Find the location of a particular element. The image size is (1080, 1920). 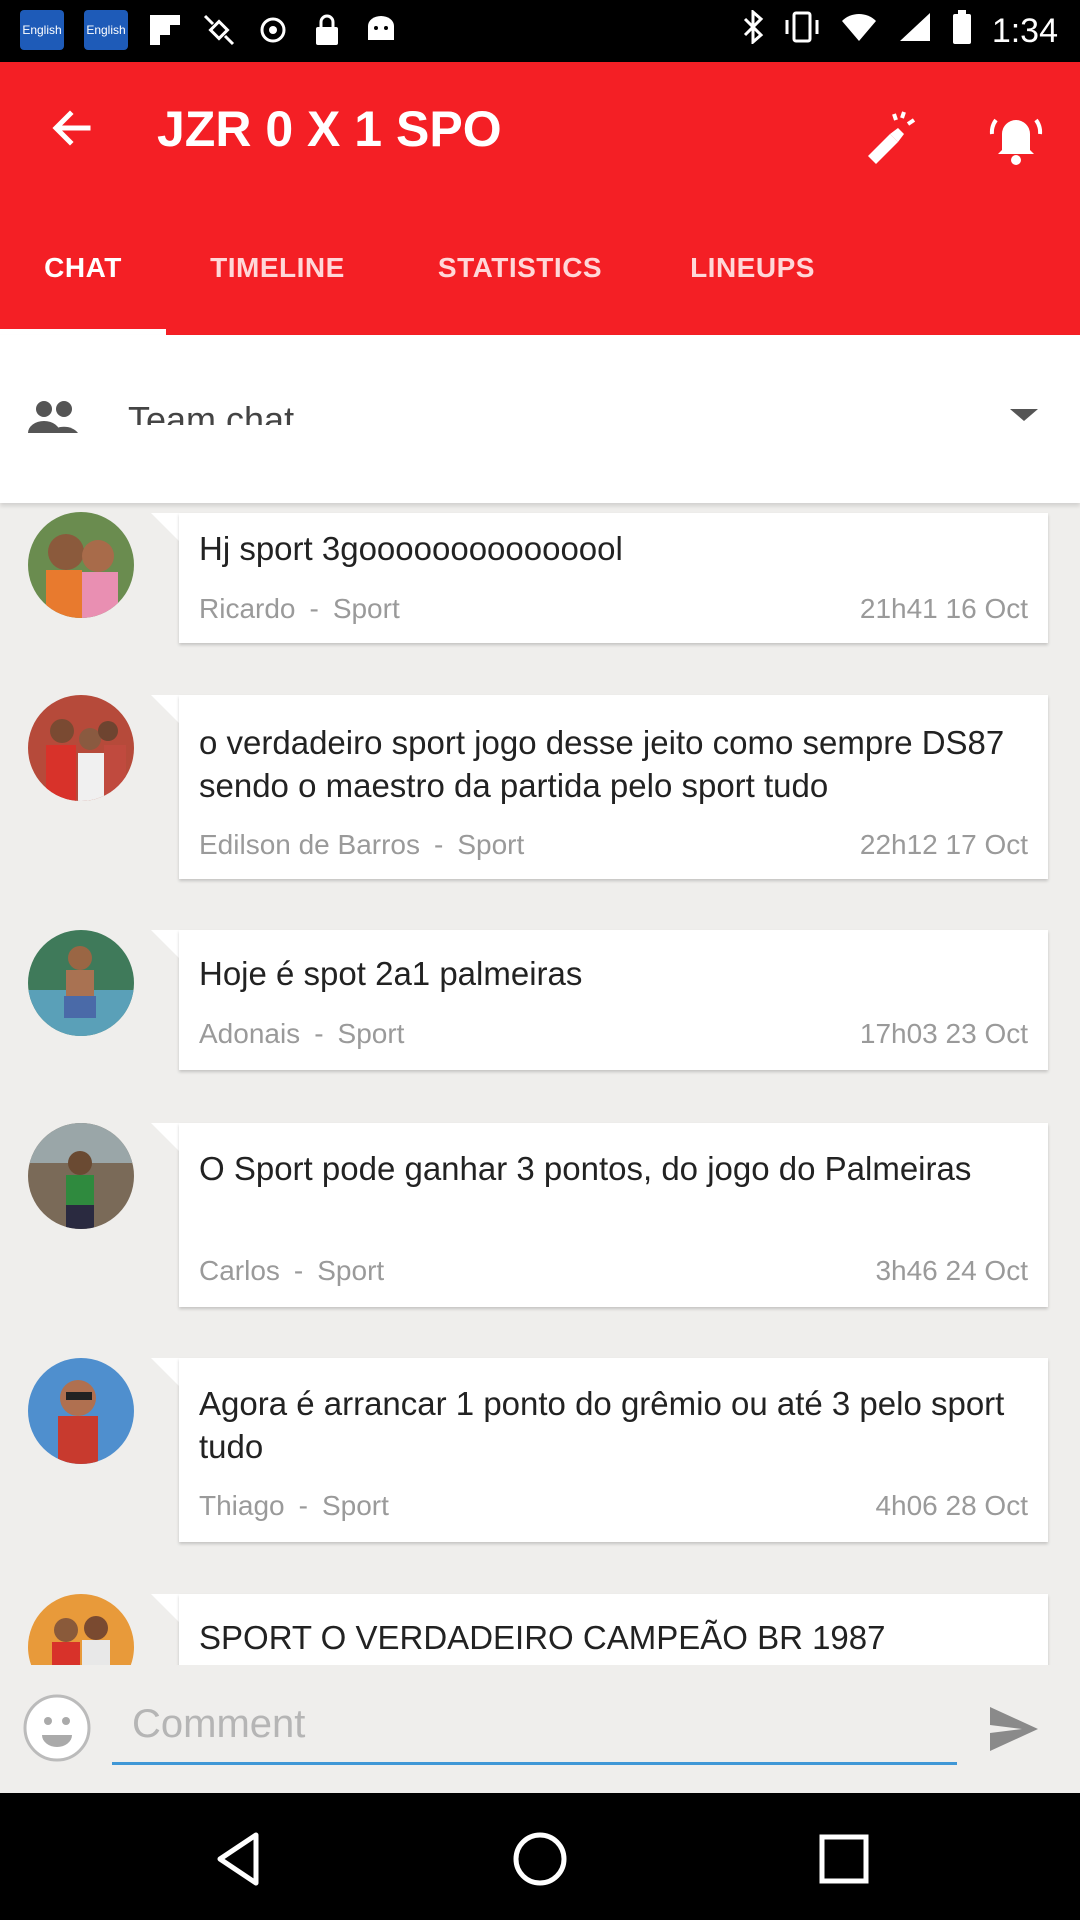

tab-timeline: TIMELINE is located at coordinates (277, 293).